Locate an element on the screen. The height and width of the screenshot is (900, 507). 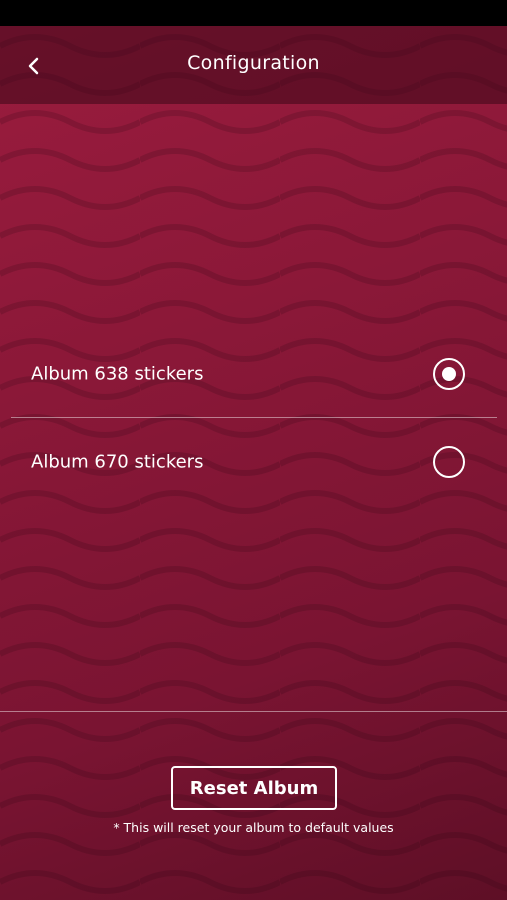
option-album-670: Album 670 stickers is located at coordinates (253, 462).